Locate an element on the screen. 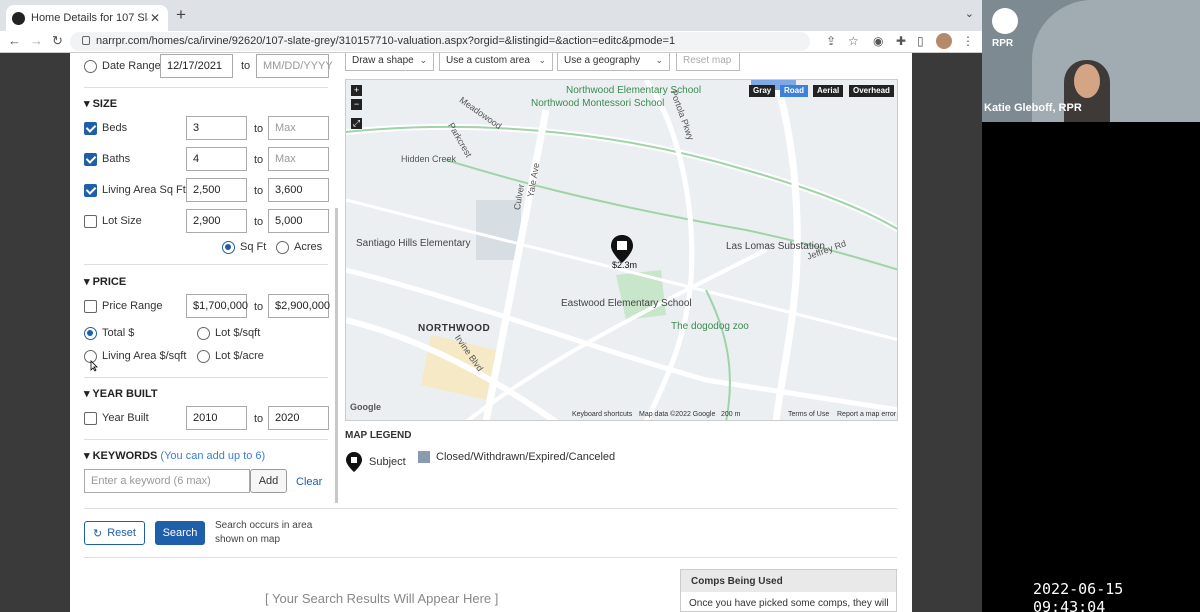 Image resolution: width=1200 pixels, height=612 pixels. lot-sqft-radio is located at coordinates (203, 333).